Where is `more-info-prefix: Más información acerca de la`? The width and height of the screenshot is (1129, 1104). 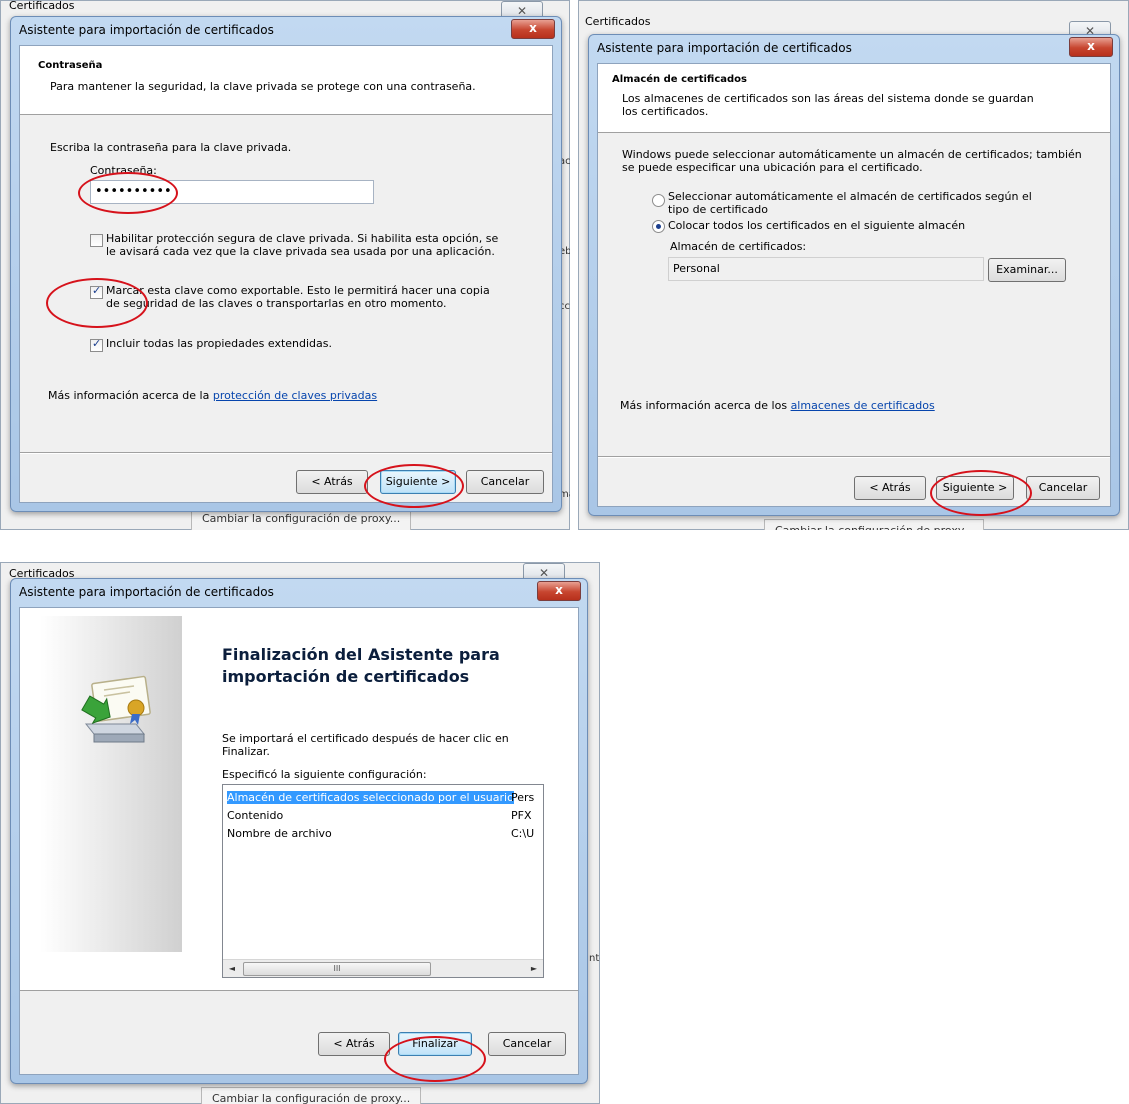 more-info-prefix: Más información acerca de la is located at coordinates (130, 395).